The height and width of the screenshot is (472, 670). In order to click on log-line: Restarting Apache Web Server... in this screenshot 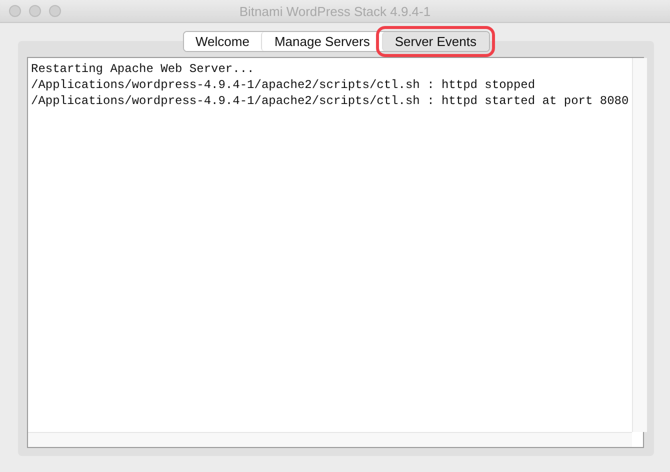, I will do `click(143, 69)`.